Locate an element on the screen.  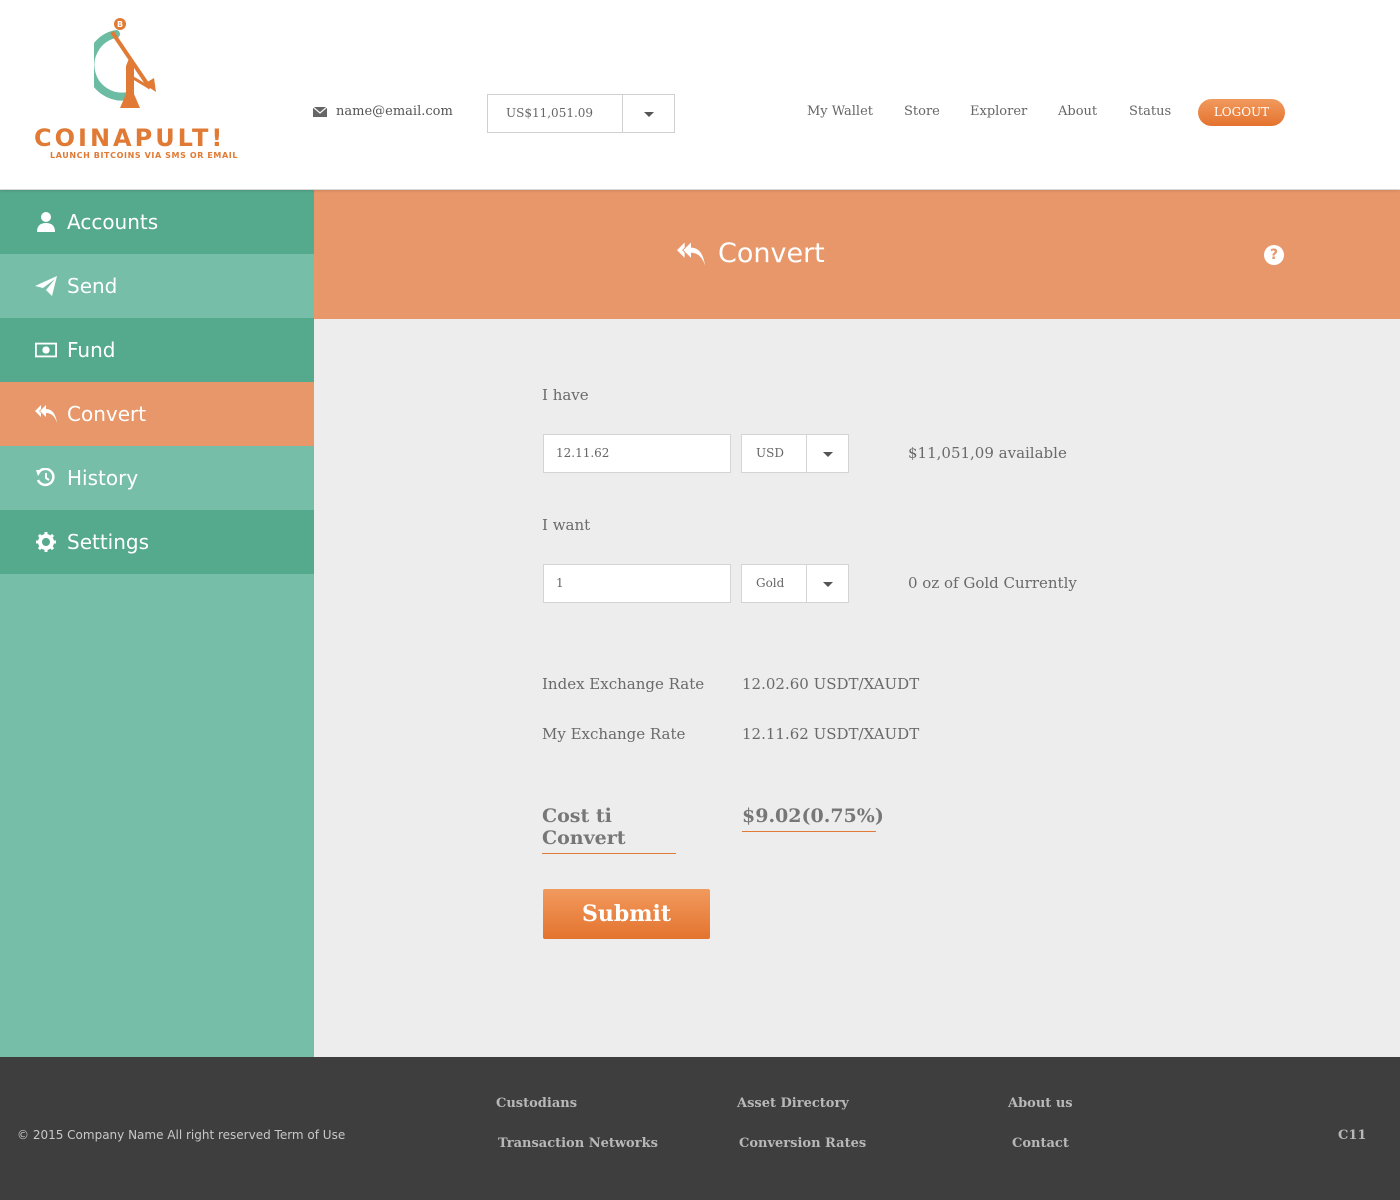
footer-code: C11 is located at coordinates (1352, 1135).